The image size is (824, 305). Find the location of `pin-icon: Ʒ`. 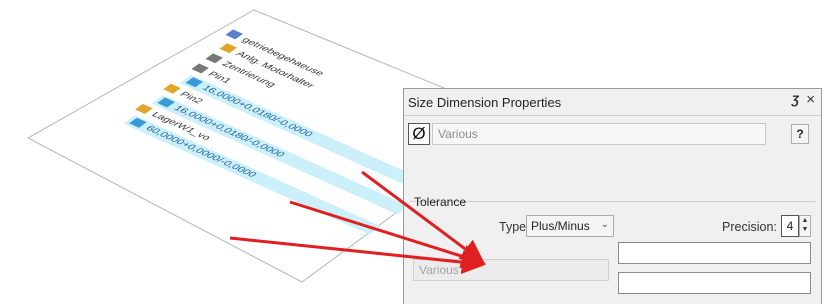

pin-icon: Ʒ is located at coordinates (795, 100).